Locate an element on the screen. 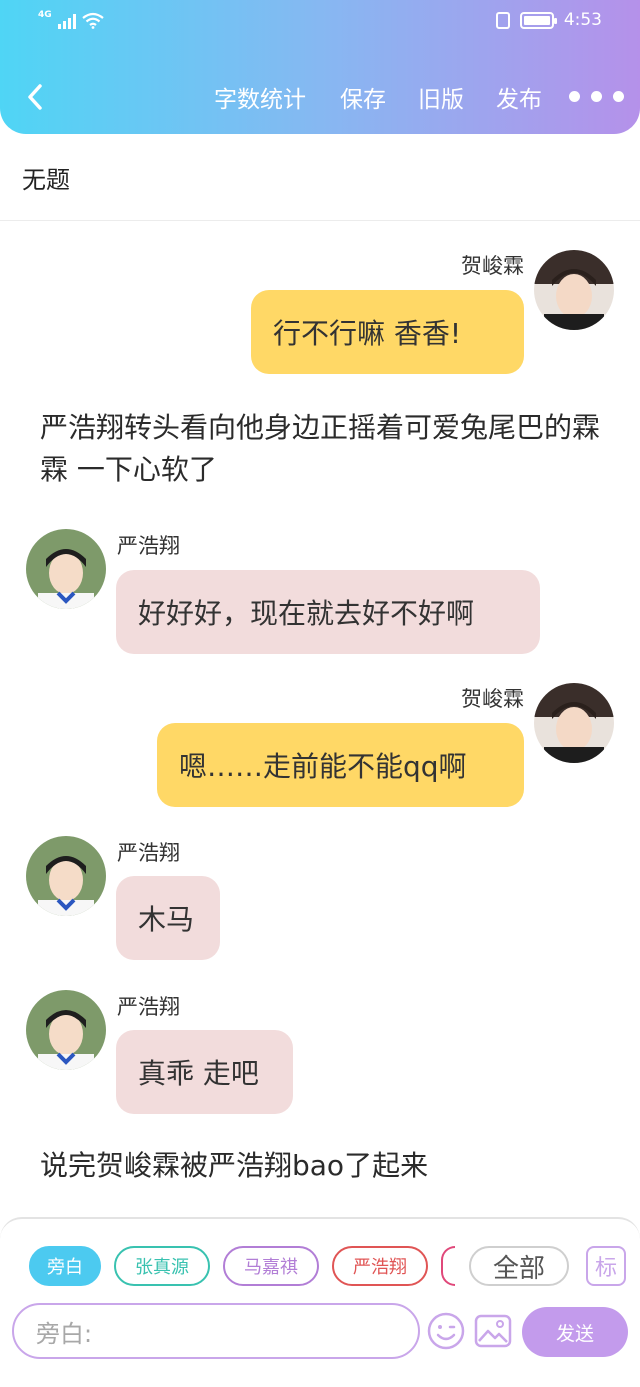 The image size is (640, 1387). message-bubble: 木马 is located at coordinates (168, 918).